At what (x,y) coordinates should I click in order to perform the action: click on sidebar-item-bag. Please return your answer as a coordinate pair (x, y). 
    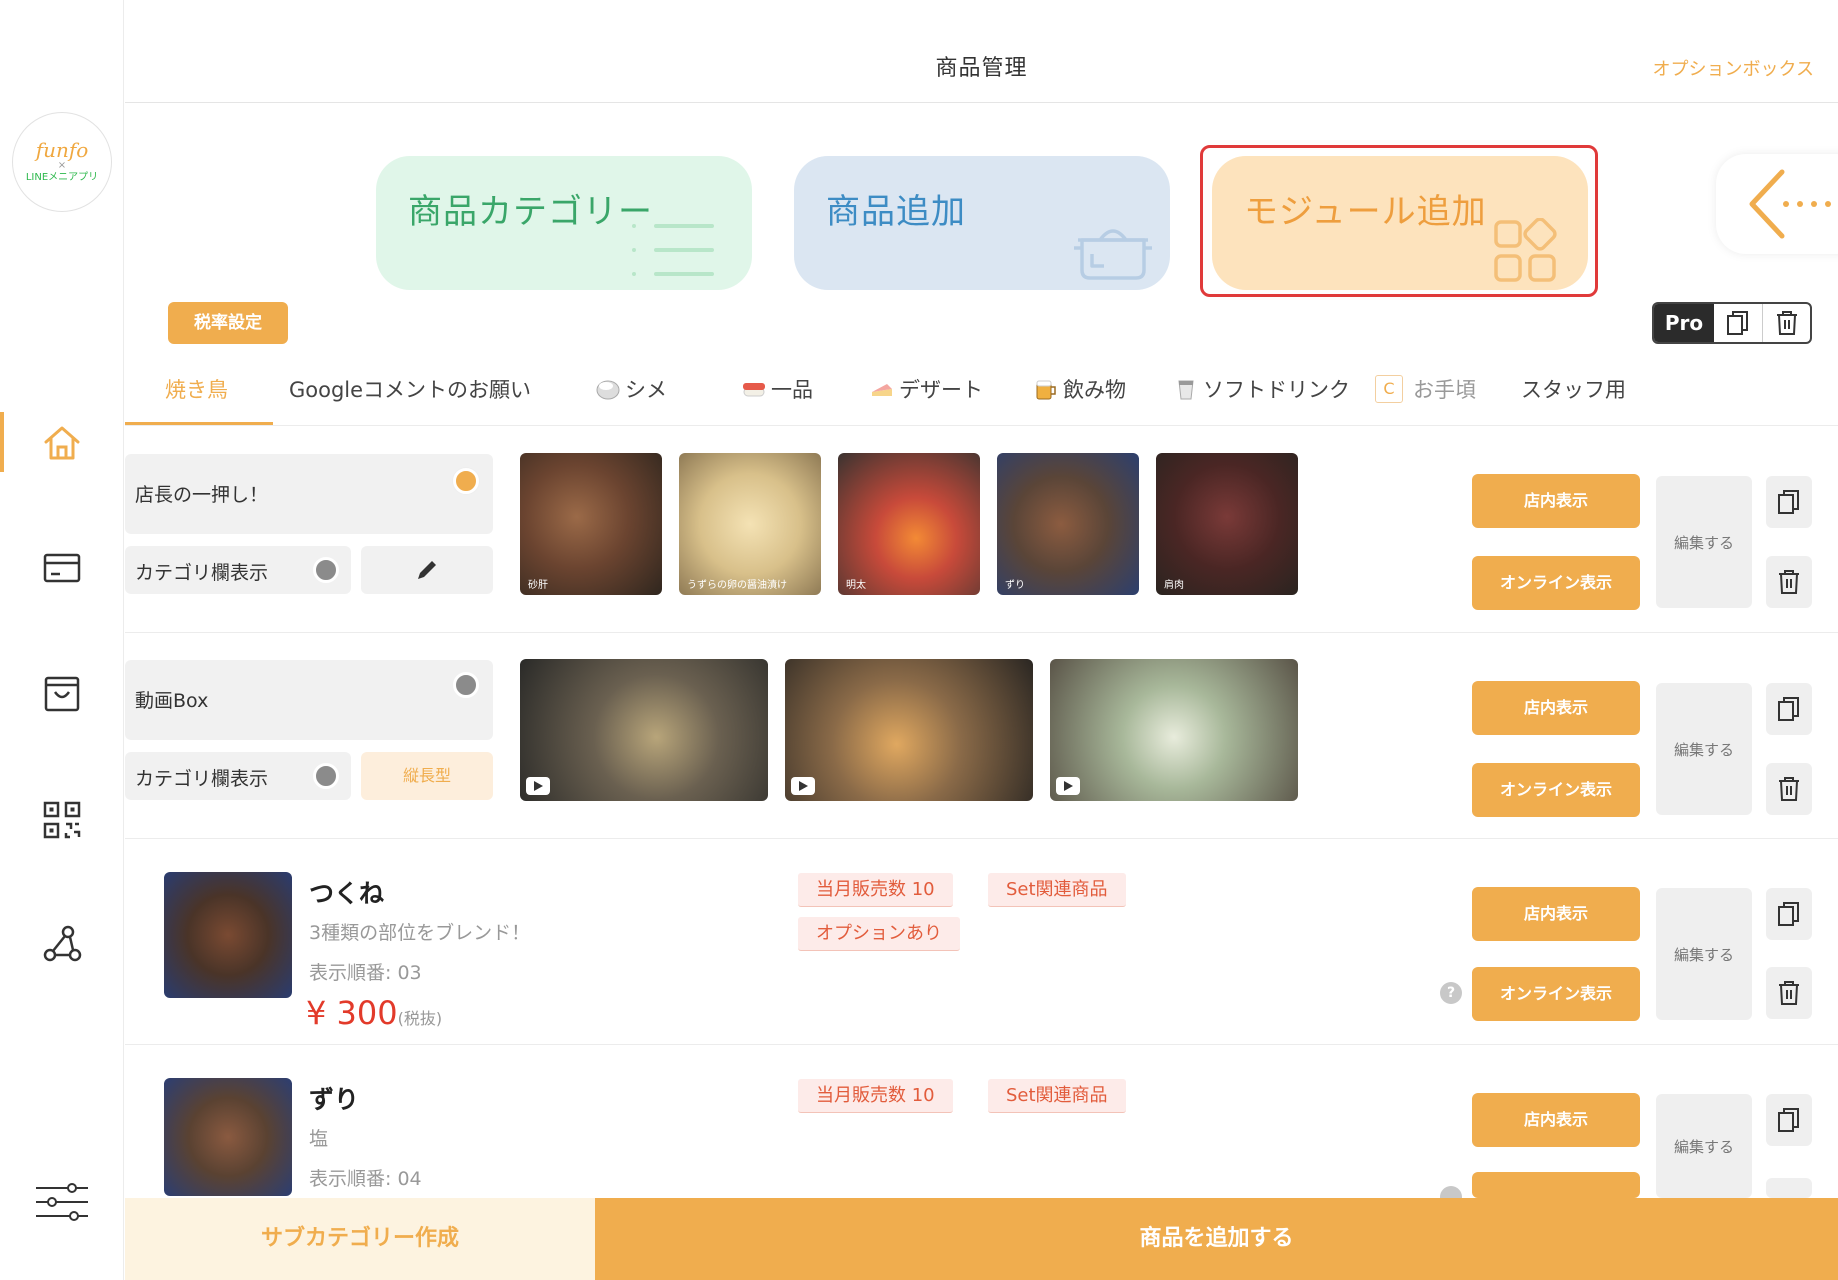
    Looking at the image, I should click on (62, 694).